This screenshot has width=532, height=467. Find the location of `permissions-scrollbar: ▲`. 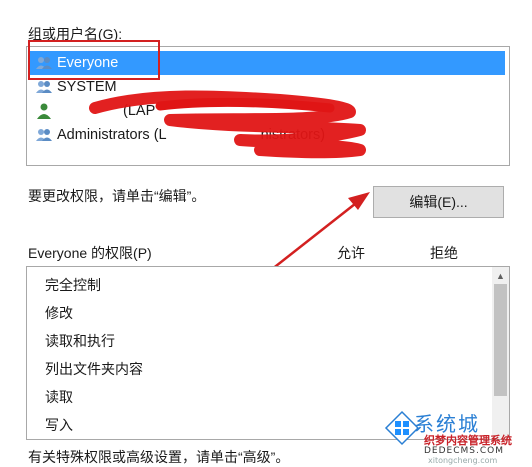

permissions-scrollbar: ▲ is located at coordinates (500, 353).